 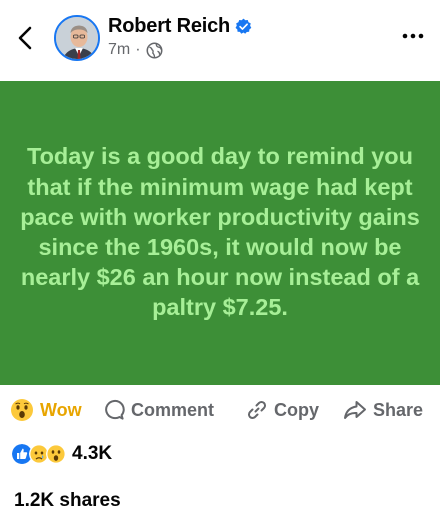 What do you see at coordinates (413, 36) in the screenshot?
I see `more-horizontal-icon` at bounding box center [413, 36].